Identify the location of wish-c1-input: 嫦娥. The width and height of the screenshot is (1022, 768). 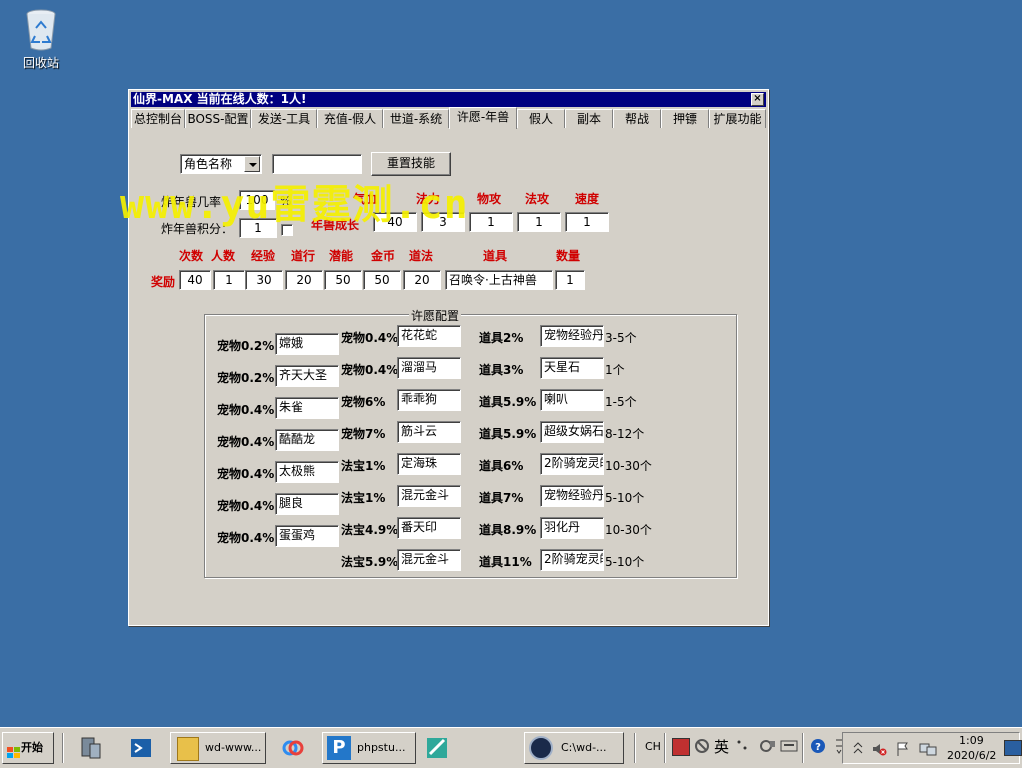
(307, 344).